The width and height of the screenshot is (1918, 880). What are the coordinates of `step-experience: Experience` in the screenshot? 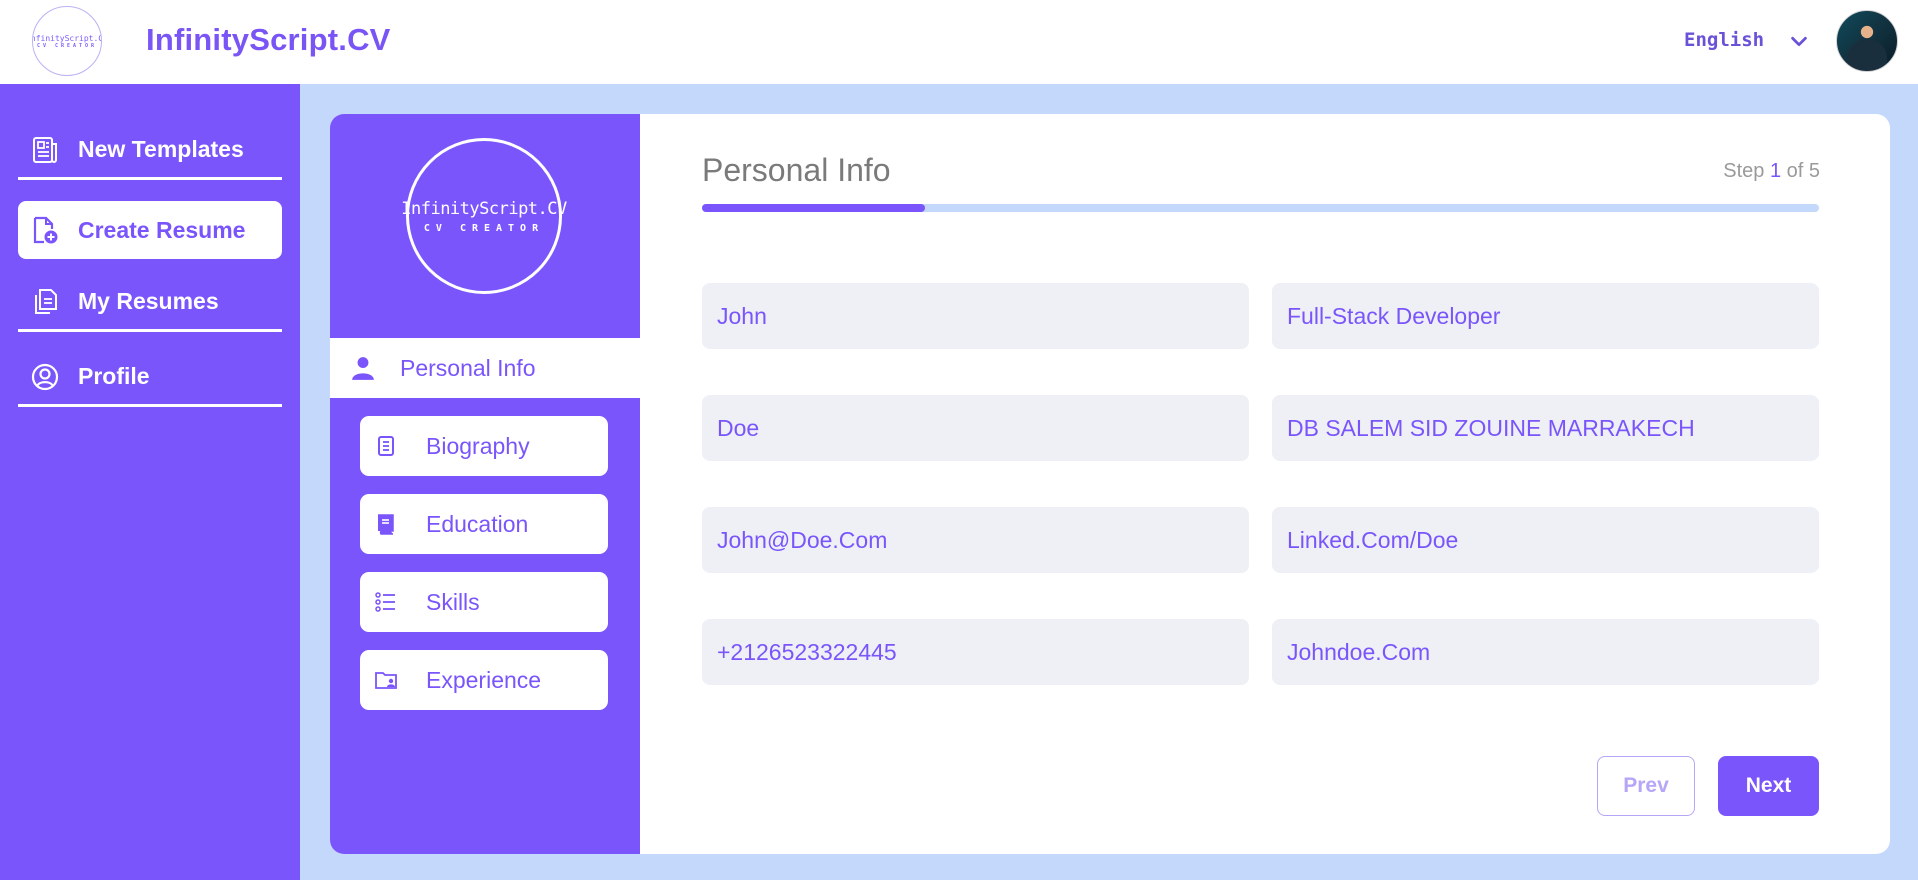 It's located at (484, 680).